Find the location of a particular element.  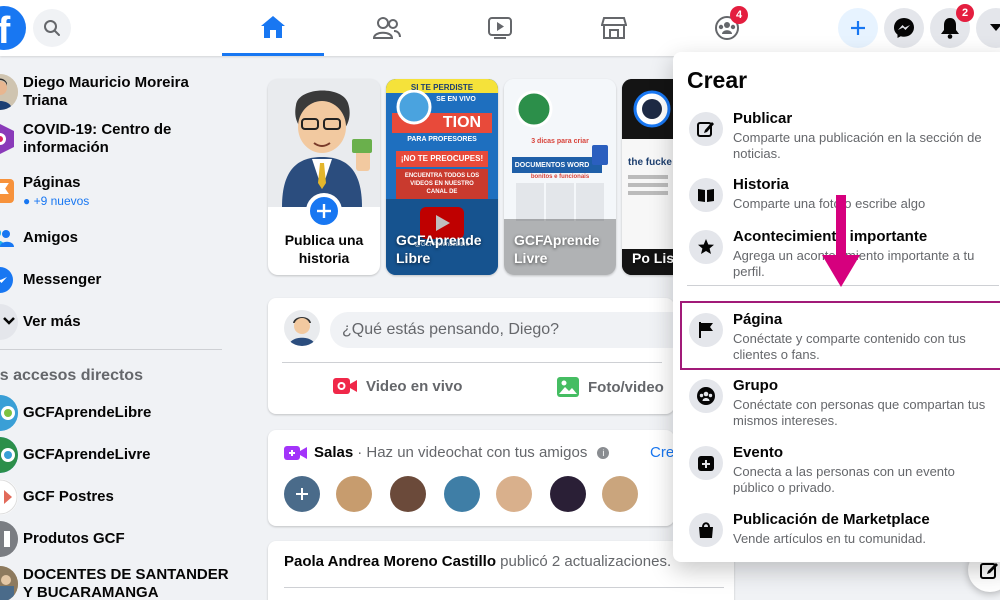

story-card: the fucke Po Lis is located at coordinates (648, 177).